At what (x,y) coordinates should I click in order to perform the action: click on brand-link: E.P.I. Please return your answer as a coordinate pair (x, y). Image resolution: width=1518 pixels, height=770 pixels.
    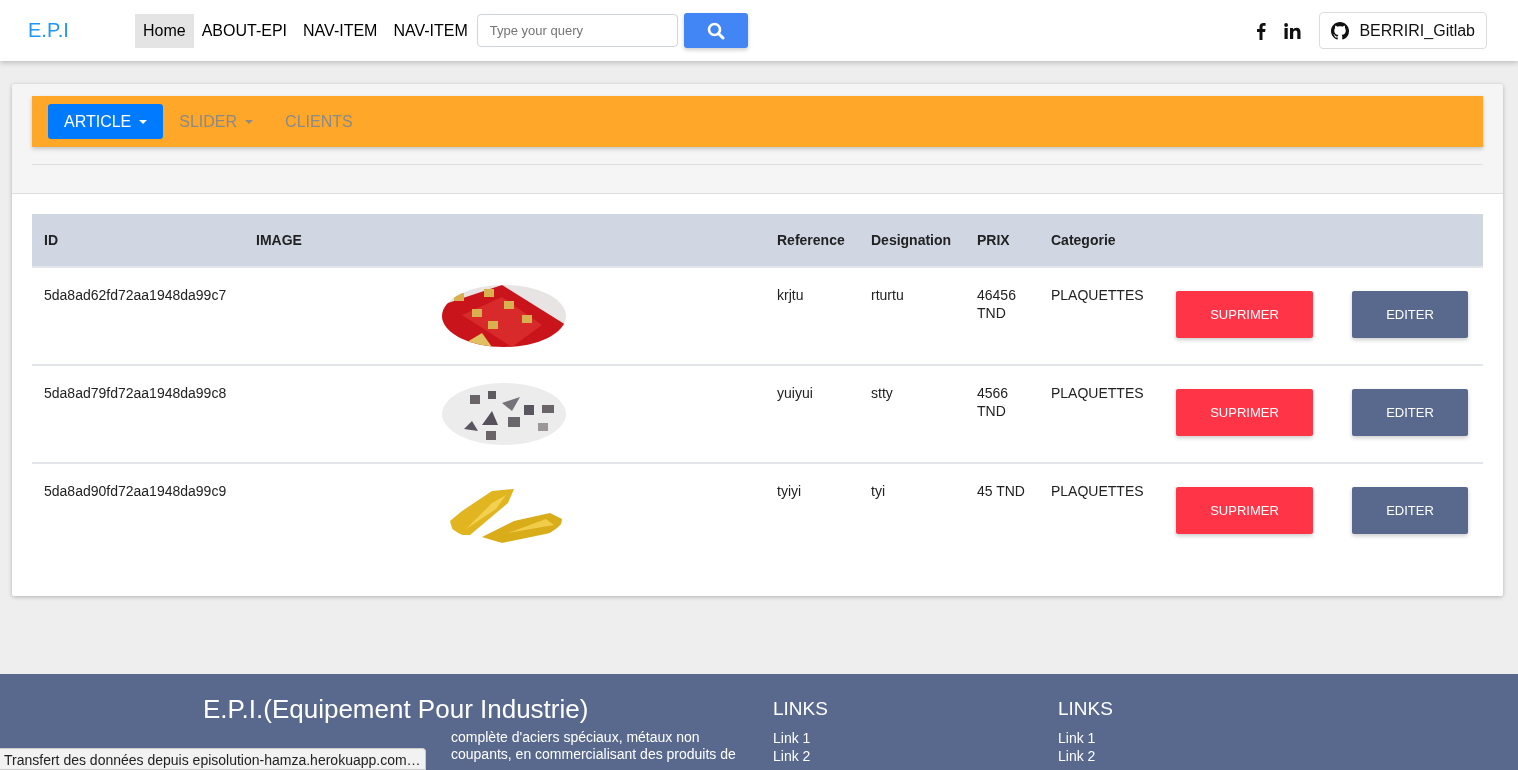
    Looking at the image, I should click on (81, 30).